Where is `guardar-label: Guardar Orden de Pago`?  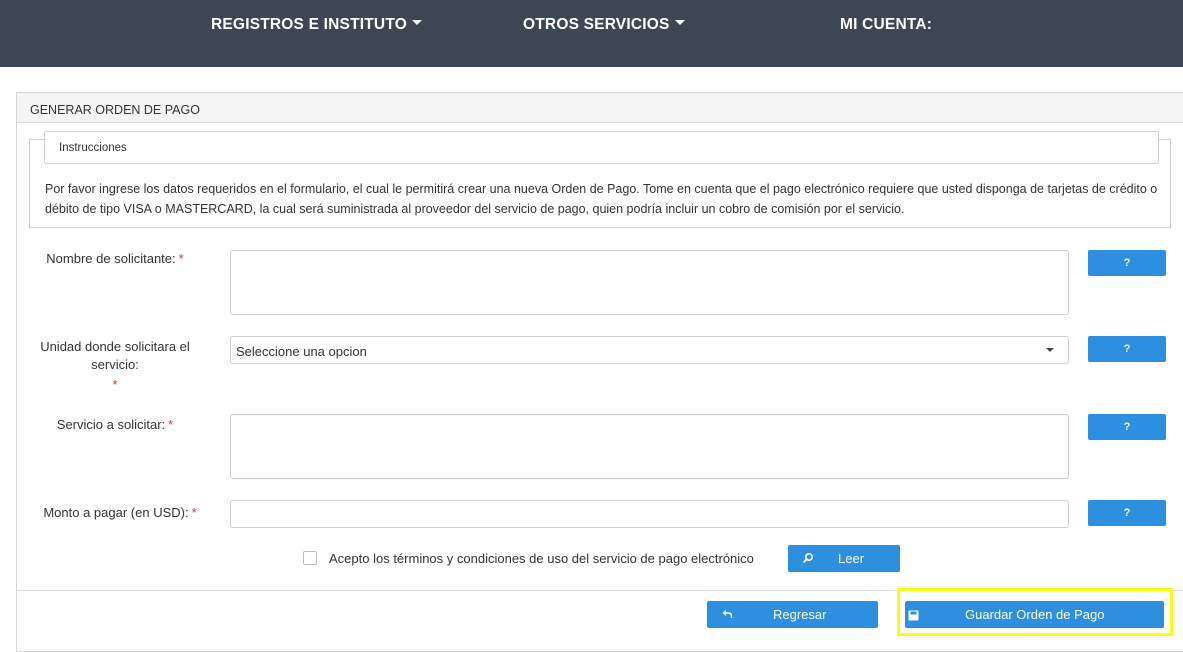
guardar-label: Guardar Orden de Pago is located at coordinates (1035, 614).